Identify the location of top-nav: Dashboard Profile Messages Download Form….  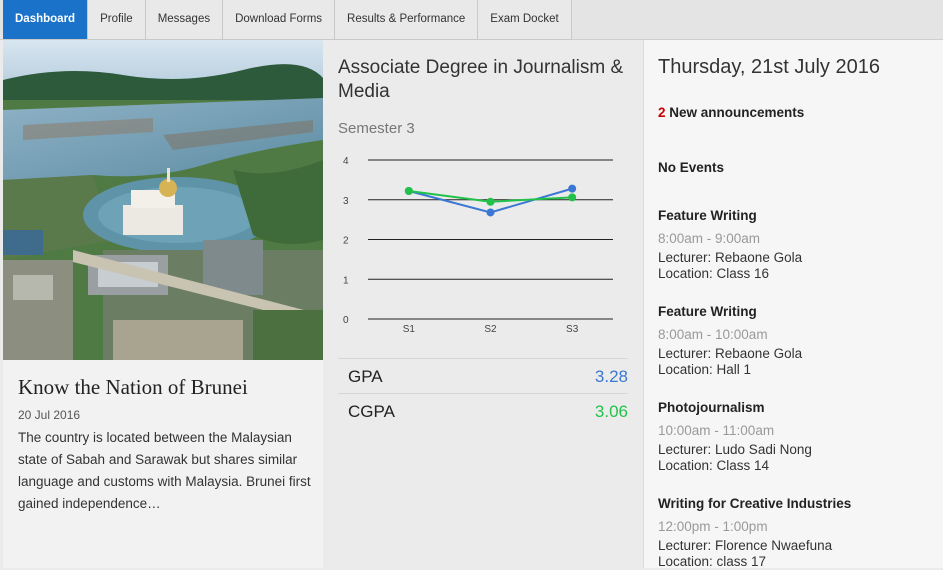
(471, 20).